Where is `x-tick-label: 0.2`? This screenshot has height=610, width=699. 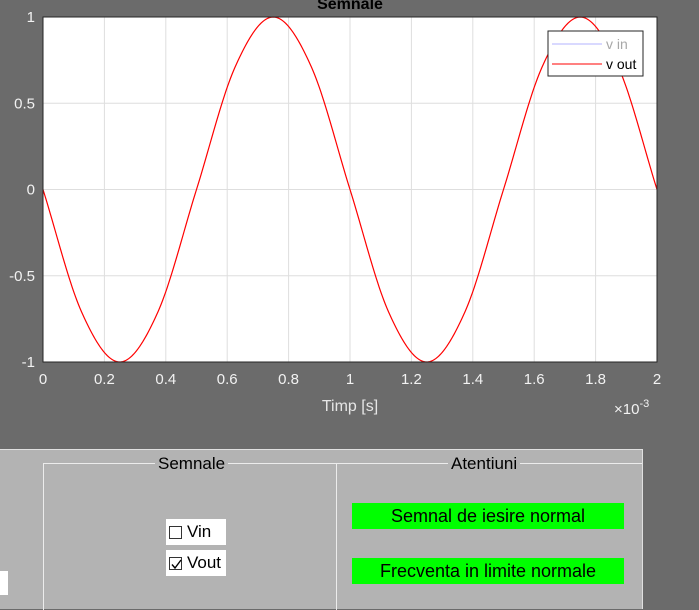 x-tick-label: 0.2 is located at coordinates (104, 379).